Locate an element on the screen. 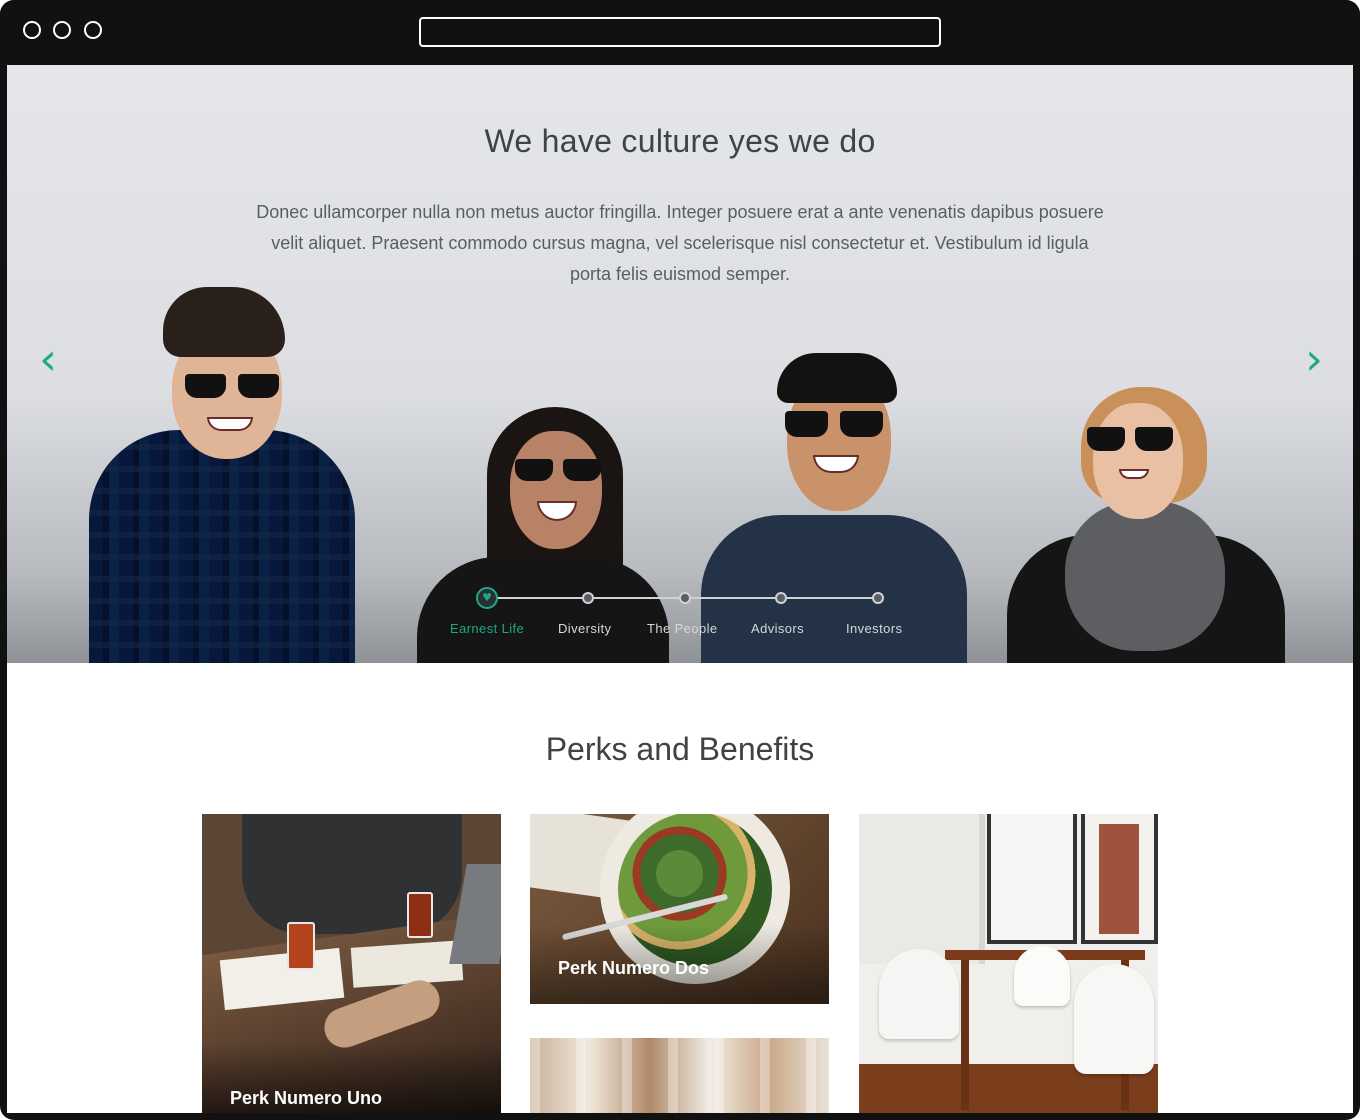  next-slide-button: › is located at coordinates (1314, 360).